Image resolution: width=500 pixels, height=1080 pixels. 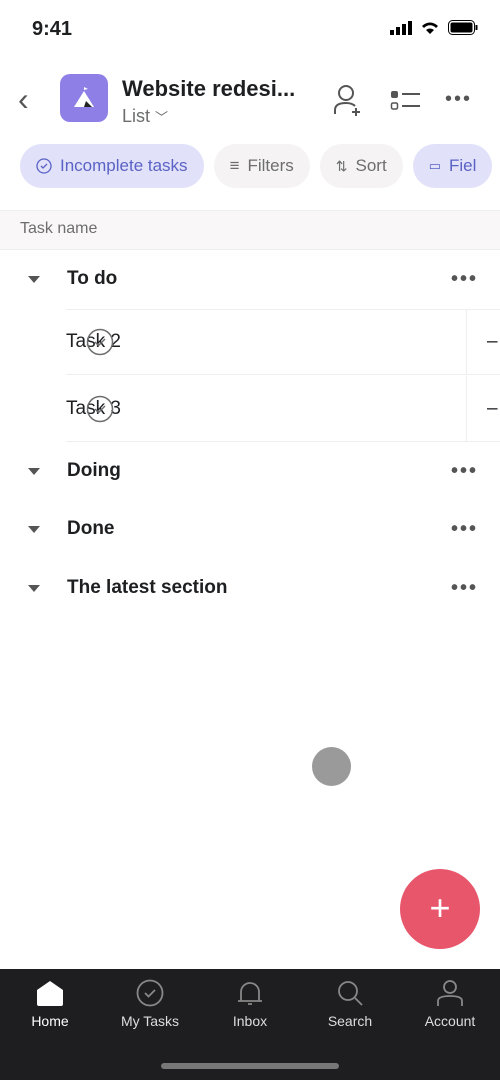 What do you see at coordinates (350, 1021) in the screenshot?
I see `tab-label: Search` at bounding box center [350, 1021].